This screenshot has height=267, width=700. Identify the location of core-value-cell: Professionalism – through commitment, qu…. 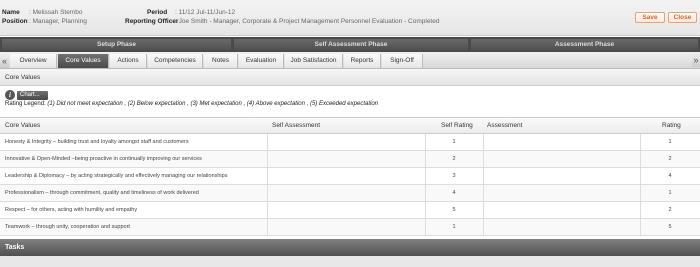
(102, 193).